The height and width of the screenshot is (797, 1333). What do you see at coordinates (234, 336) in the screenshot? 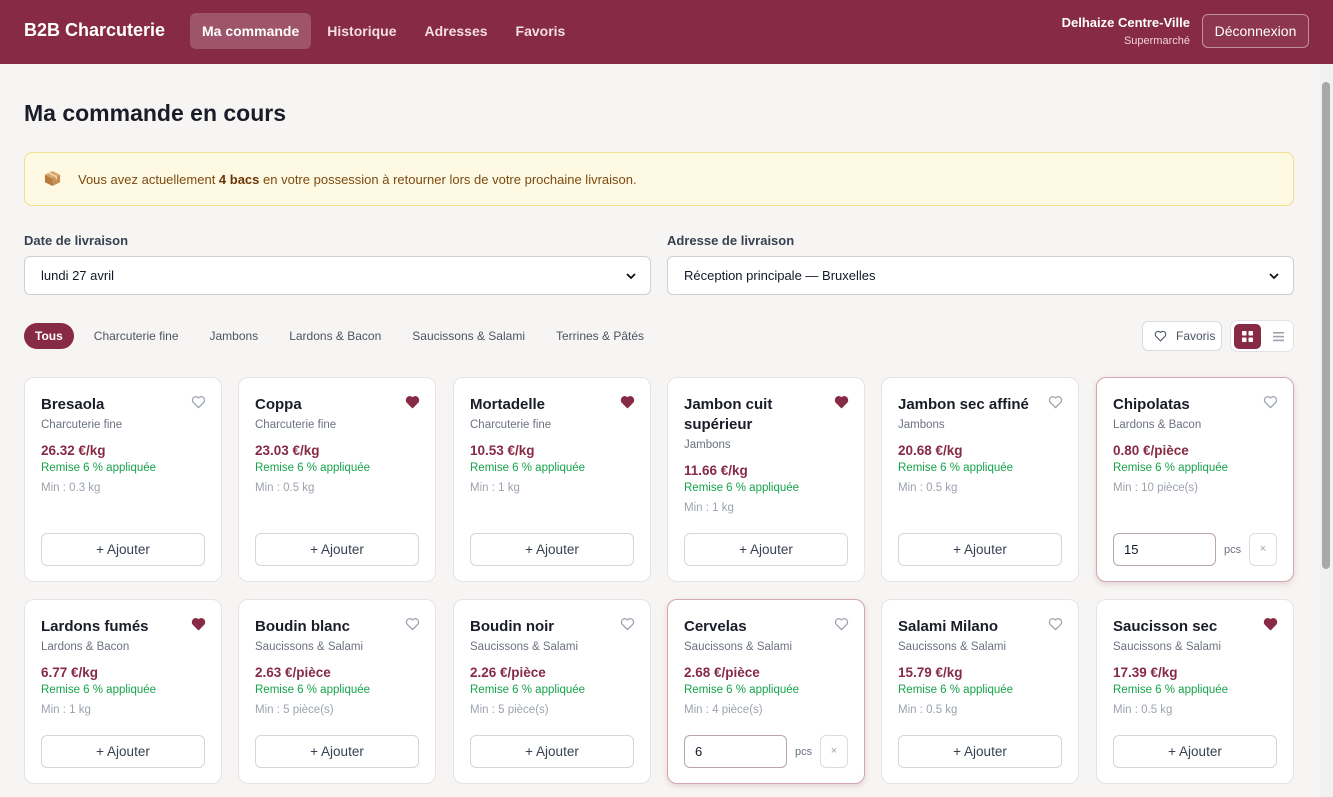
I see `category-chip-jambons: Jambons` at bounding box center [234, 336].